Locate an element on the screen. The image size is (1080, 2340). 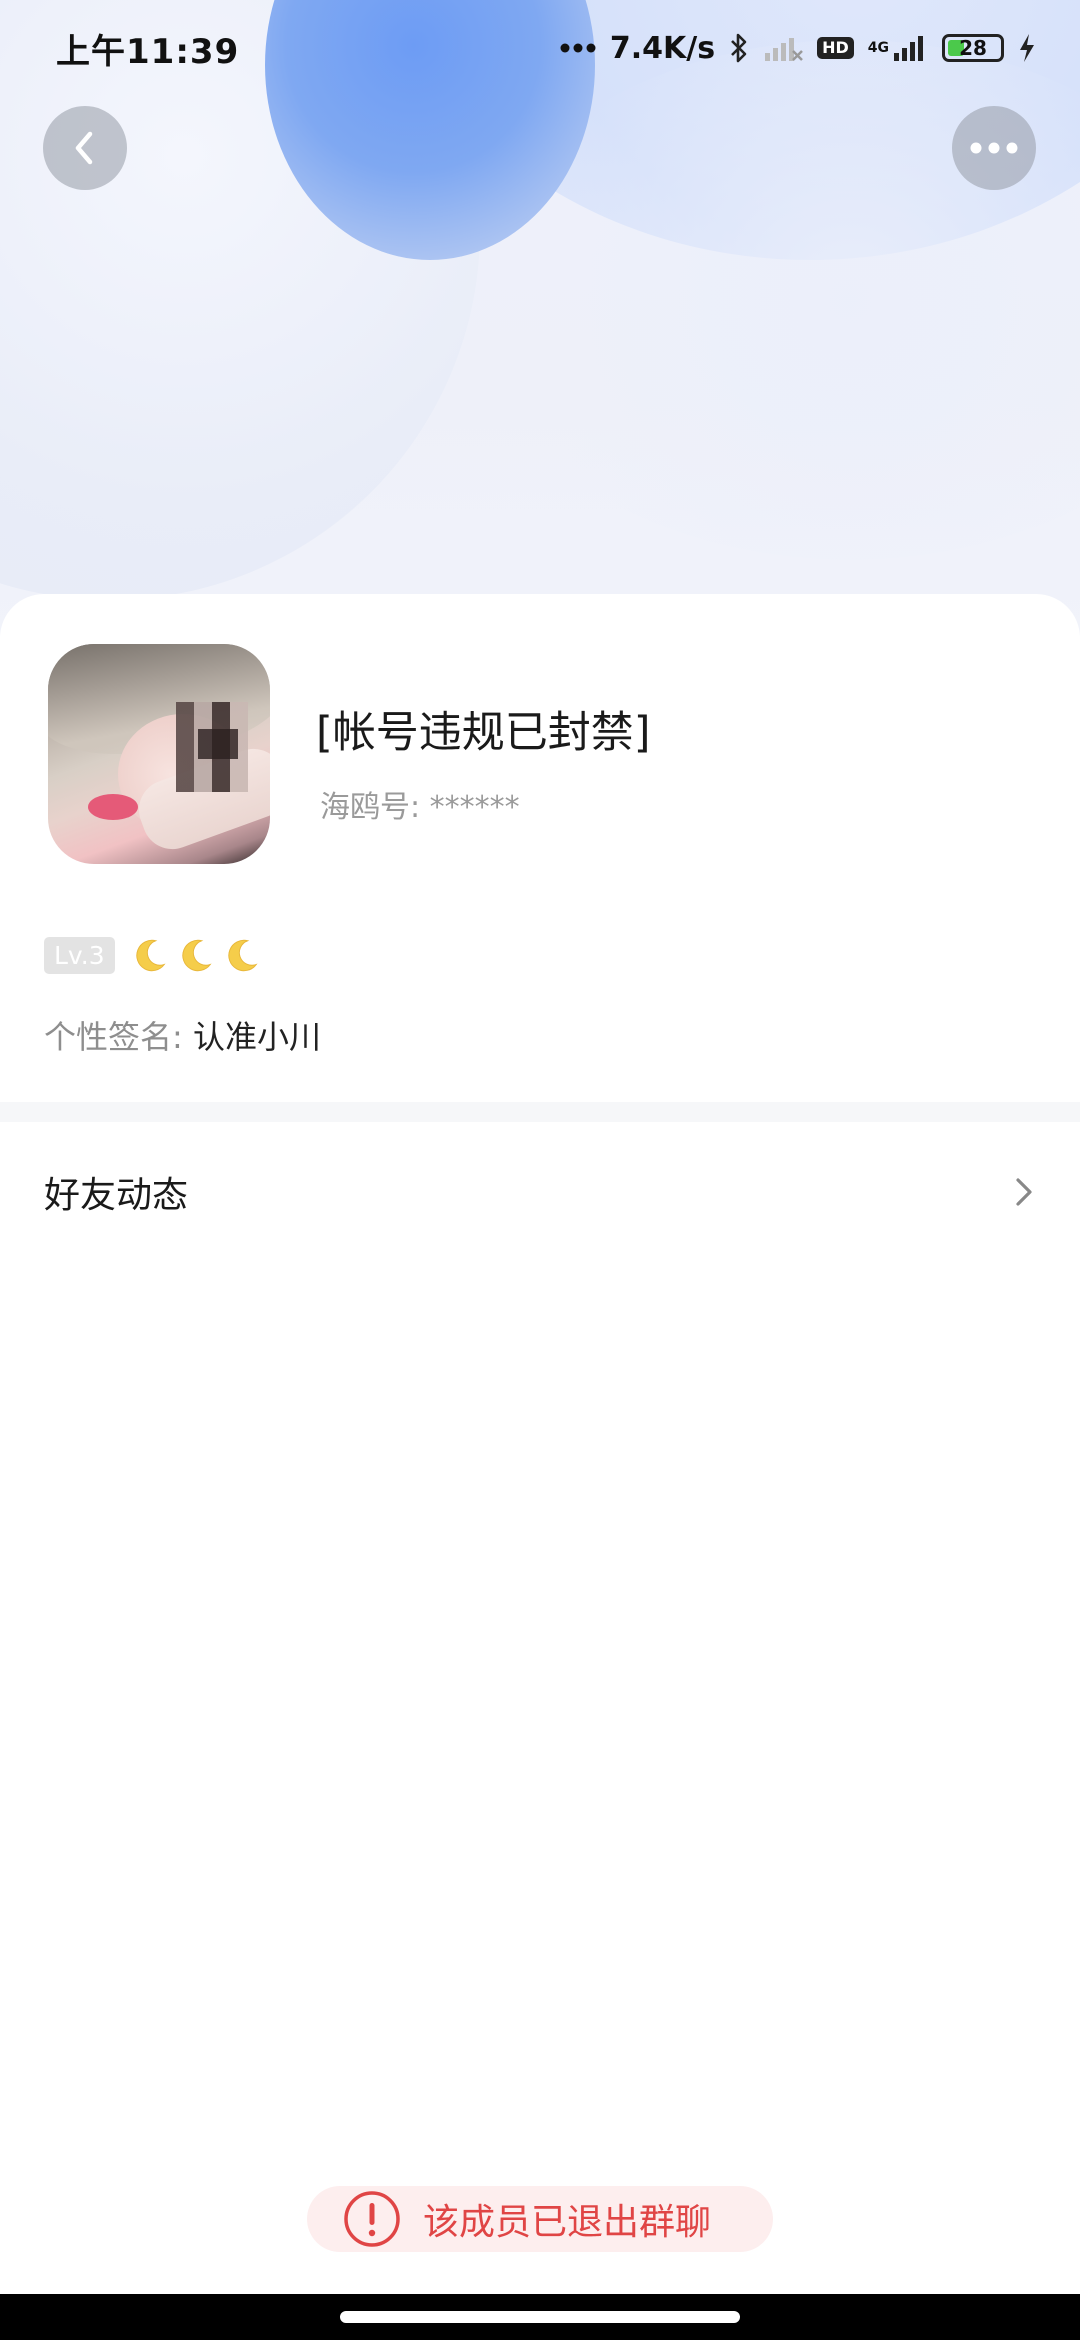
status-icons: 7.4K/s HD 4G 28 is located at coordinates (798, 48).